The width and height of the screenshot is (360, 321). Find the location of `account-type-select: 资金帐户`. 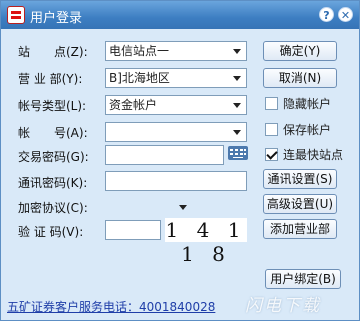

account-type-select: 资金帐户 is located at coordinates (176, 105).